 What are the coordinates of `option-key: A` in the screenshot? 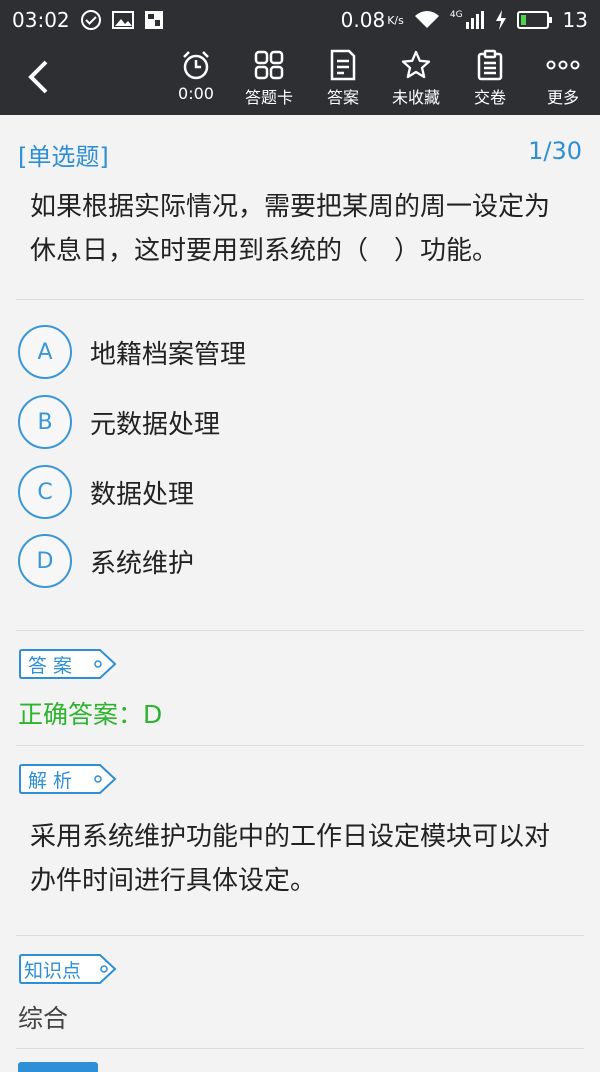 It's located at (45, 352).